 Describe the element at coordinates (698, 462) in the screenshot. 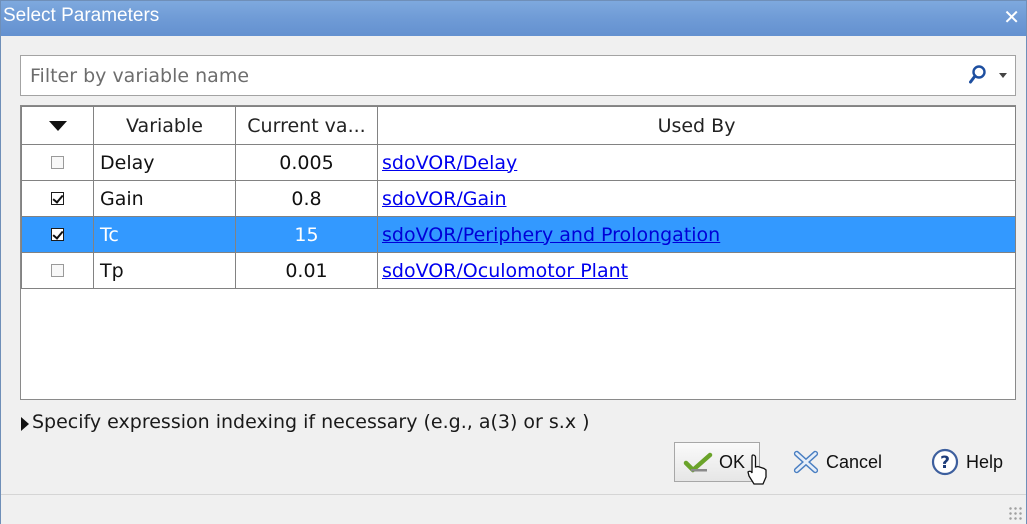

I see `checkmark-icon` at that location.